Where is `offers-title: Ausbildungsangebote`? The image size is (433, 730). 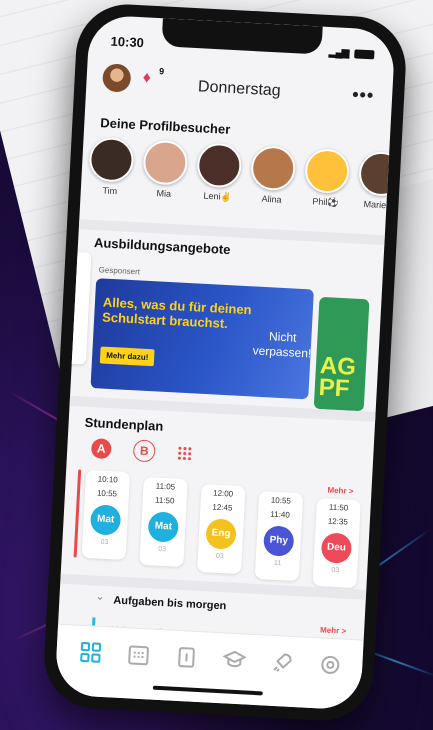 offers-title: Ausbildungsangebote is located at coordinates (162, 246).